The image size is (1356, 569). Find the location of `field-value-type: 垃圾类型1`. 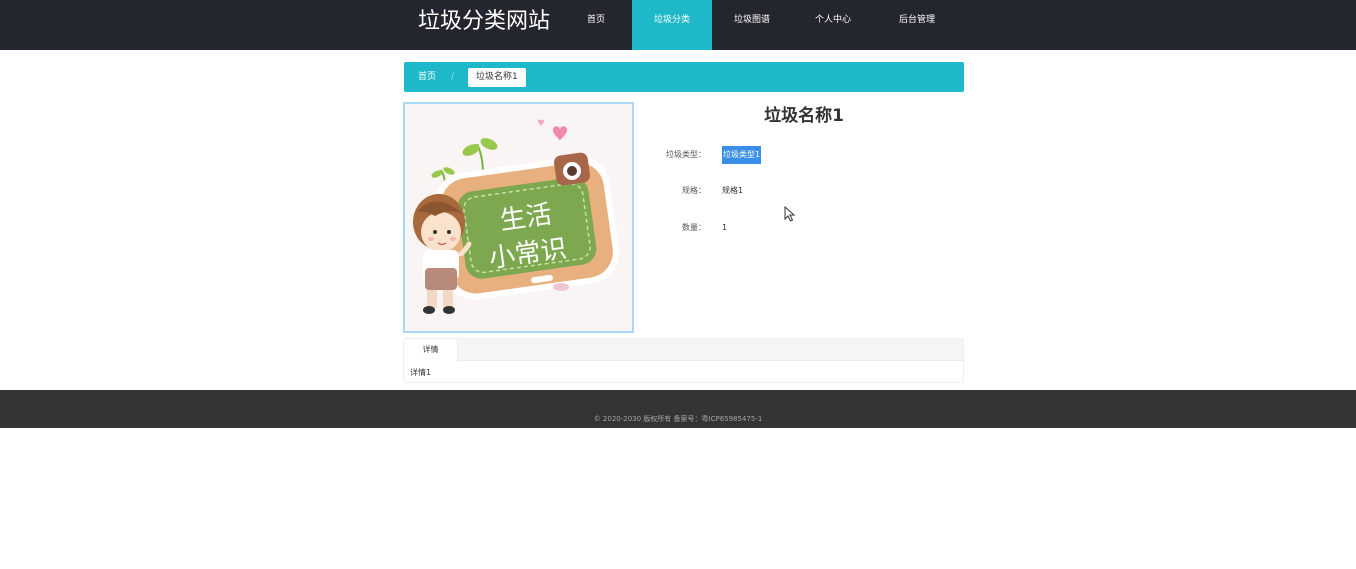

field-value-type: 垃圾类型1 is located at coordinates (742, 155).